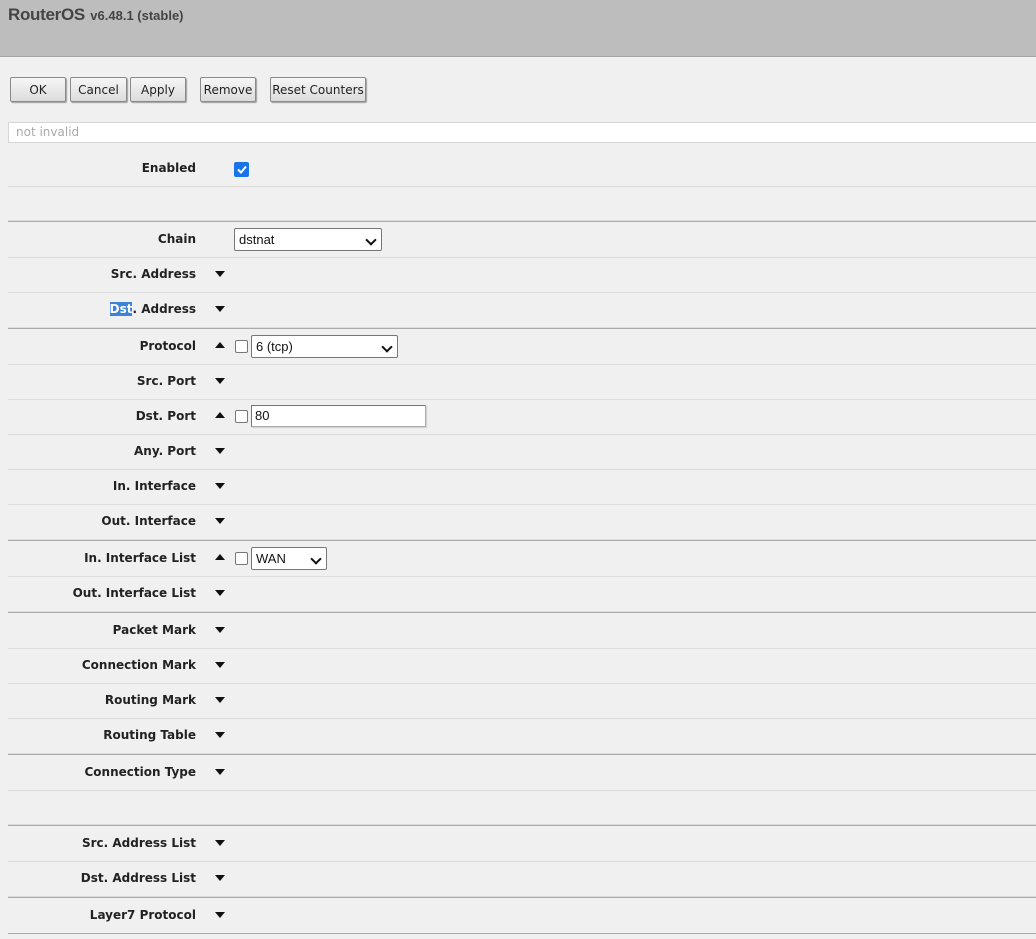  What do you see at coordinates (140, 558) in the screenshot?
I see `in-interface-list-label: In. Interface List` at bounding box center [140, 558].